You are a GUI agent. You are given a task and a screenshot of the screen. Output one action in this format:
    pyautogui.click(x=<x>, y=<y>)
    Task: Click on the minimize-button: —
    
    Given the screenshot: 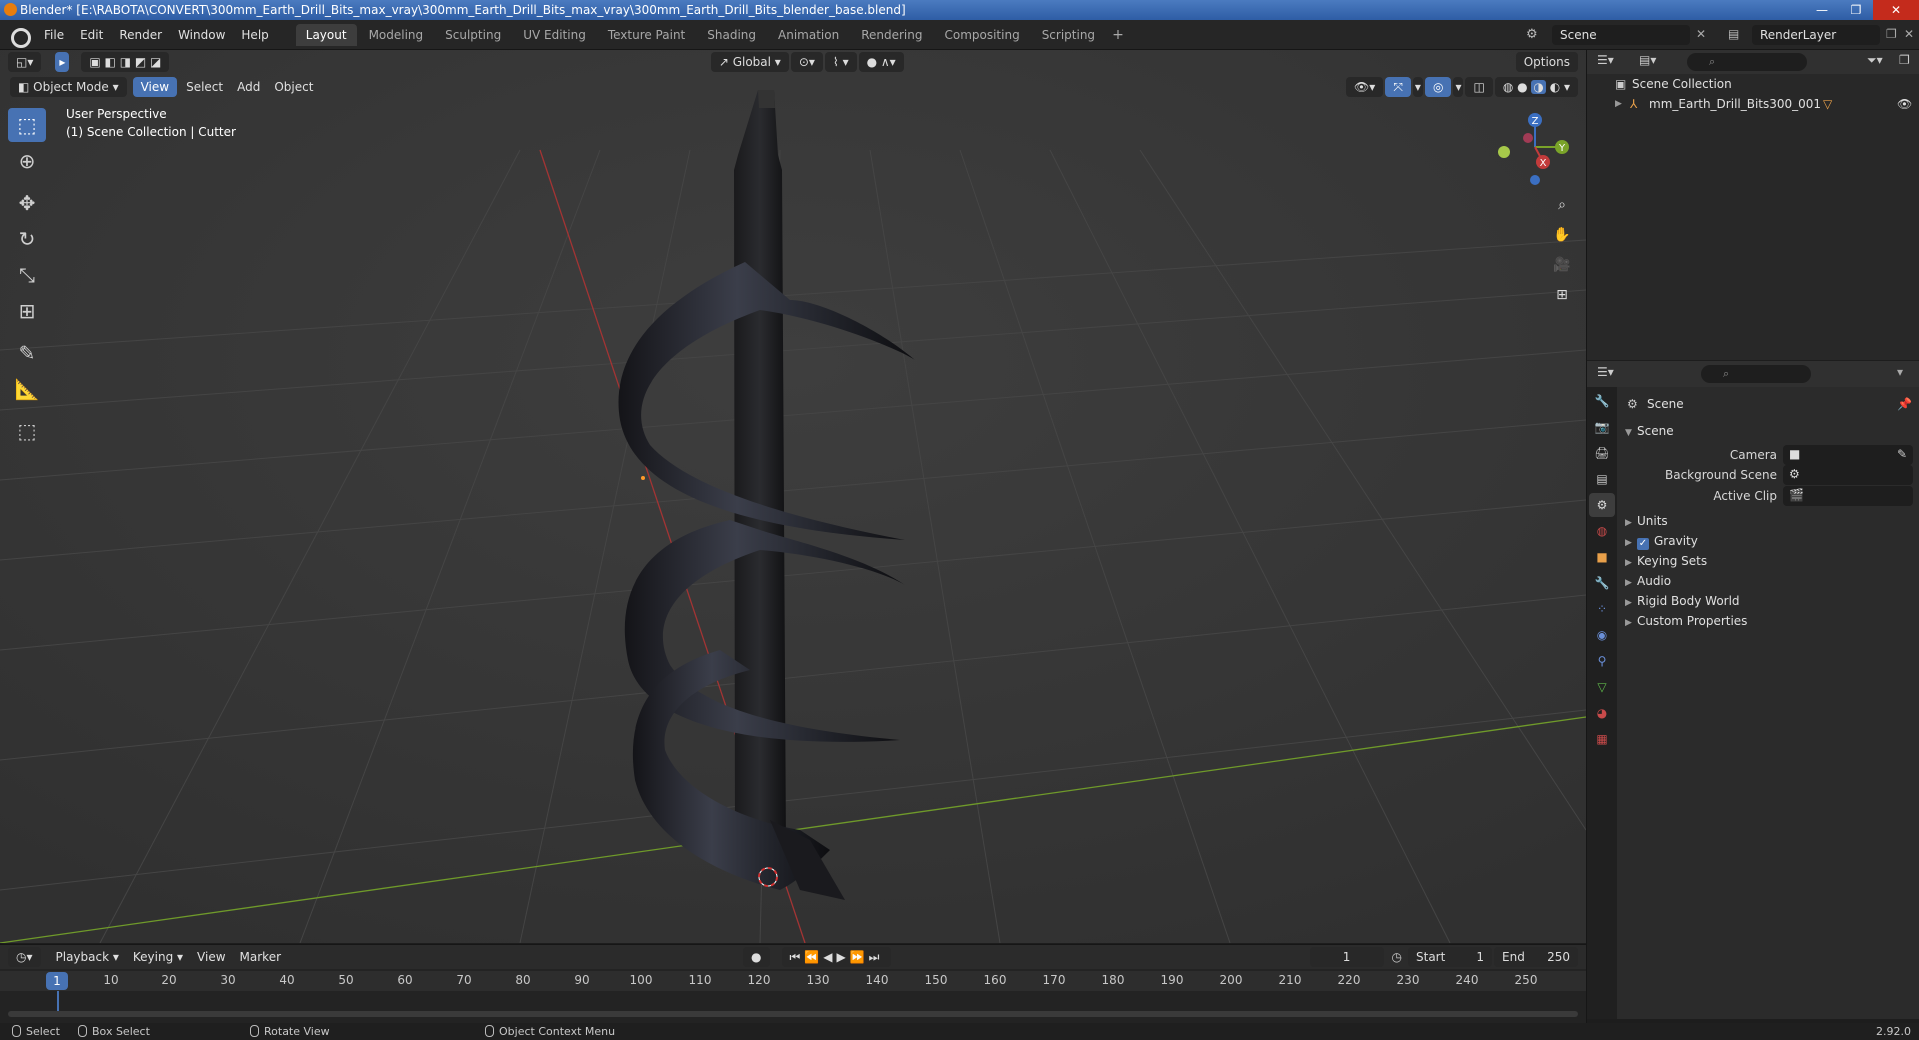 What is the action you would take?
    pyautogui.click(x=1822, y=10)
    